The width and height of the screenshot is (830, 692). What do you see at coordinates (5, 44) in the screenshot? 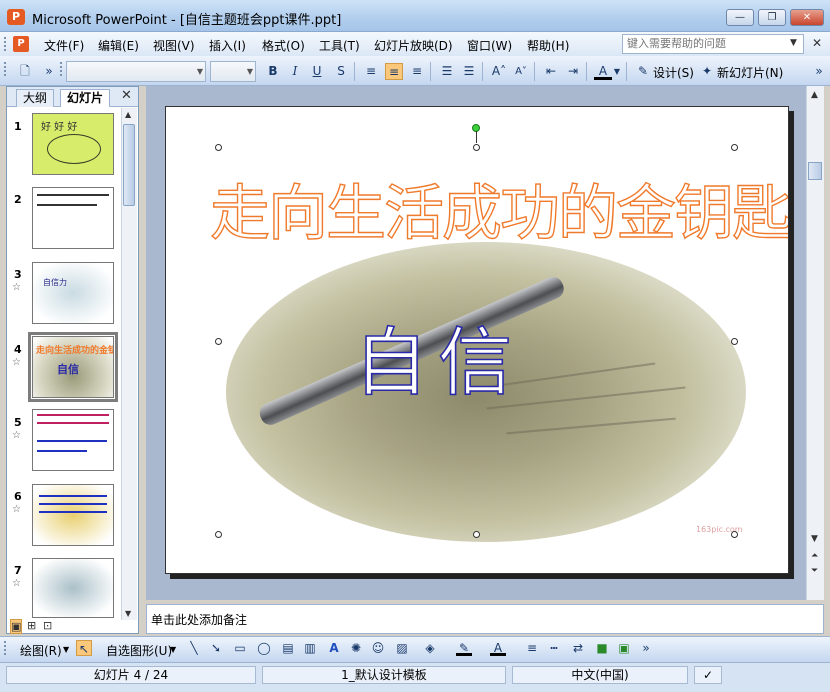
I see `menu-grip` at bounding box center [5, 44].